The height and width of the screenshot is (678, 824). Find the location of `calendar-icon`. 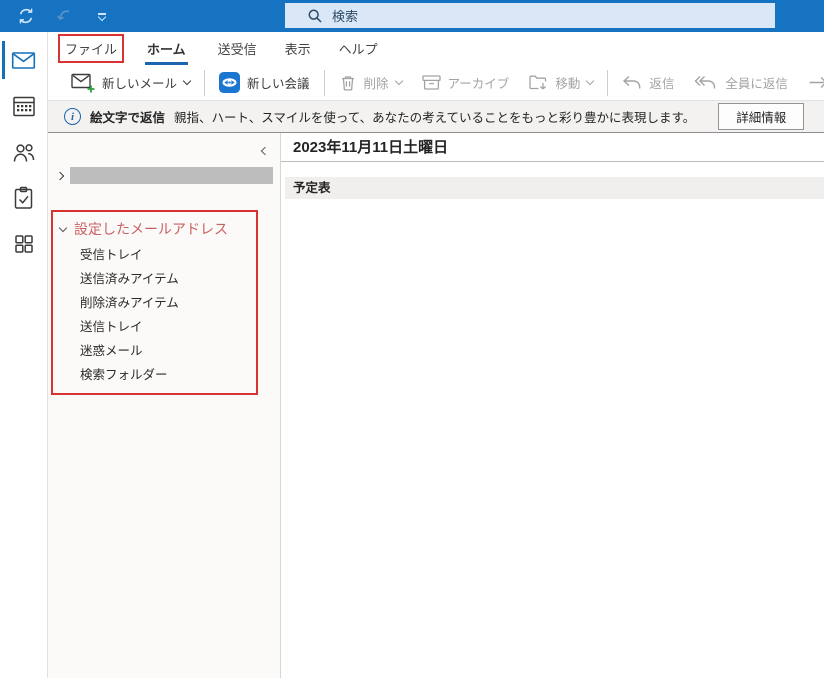

calendar-icon is located at coordinates (23, 106).